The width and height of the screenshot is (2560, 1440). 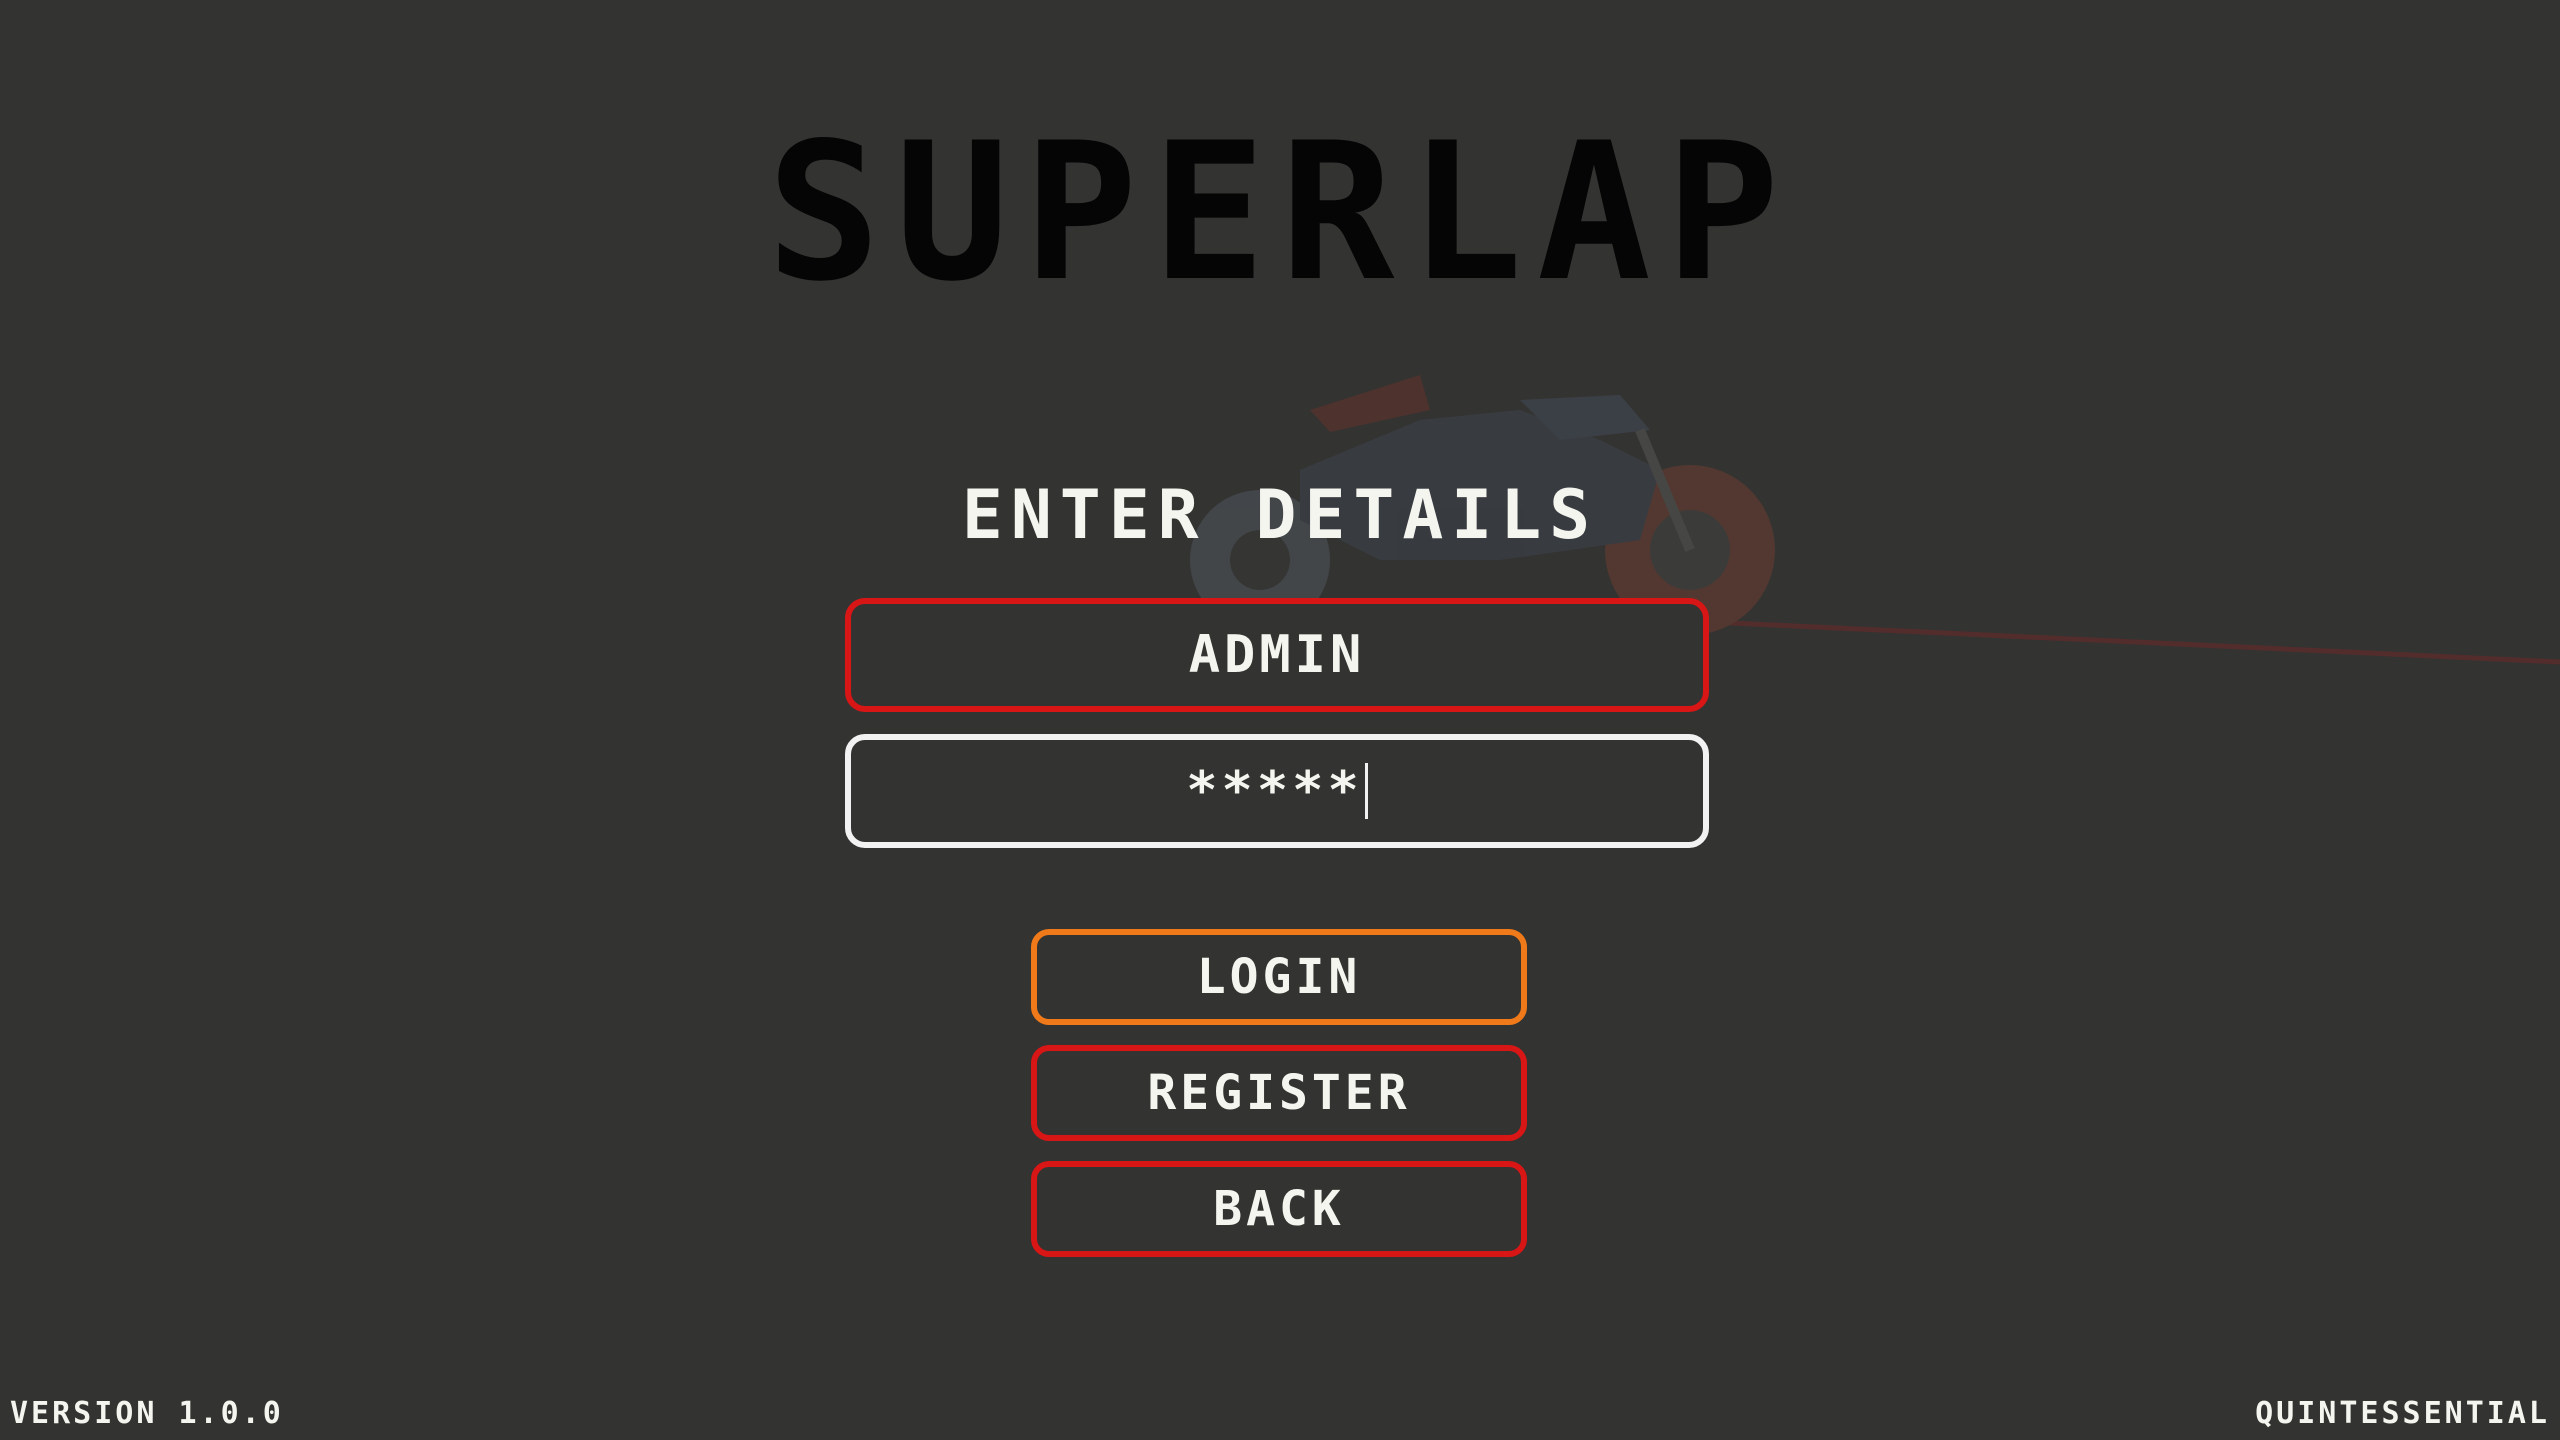 I want to click on back-button: BACK, so click(x=1279, y=1209).